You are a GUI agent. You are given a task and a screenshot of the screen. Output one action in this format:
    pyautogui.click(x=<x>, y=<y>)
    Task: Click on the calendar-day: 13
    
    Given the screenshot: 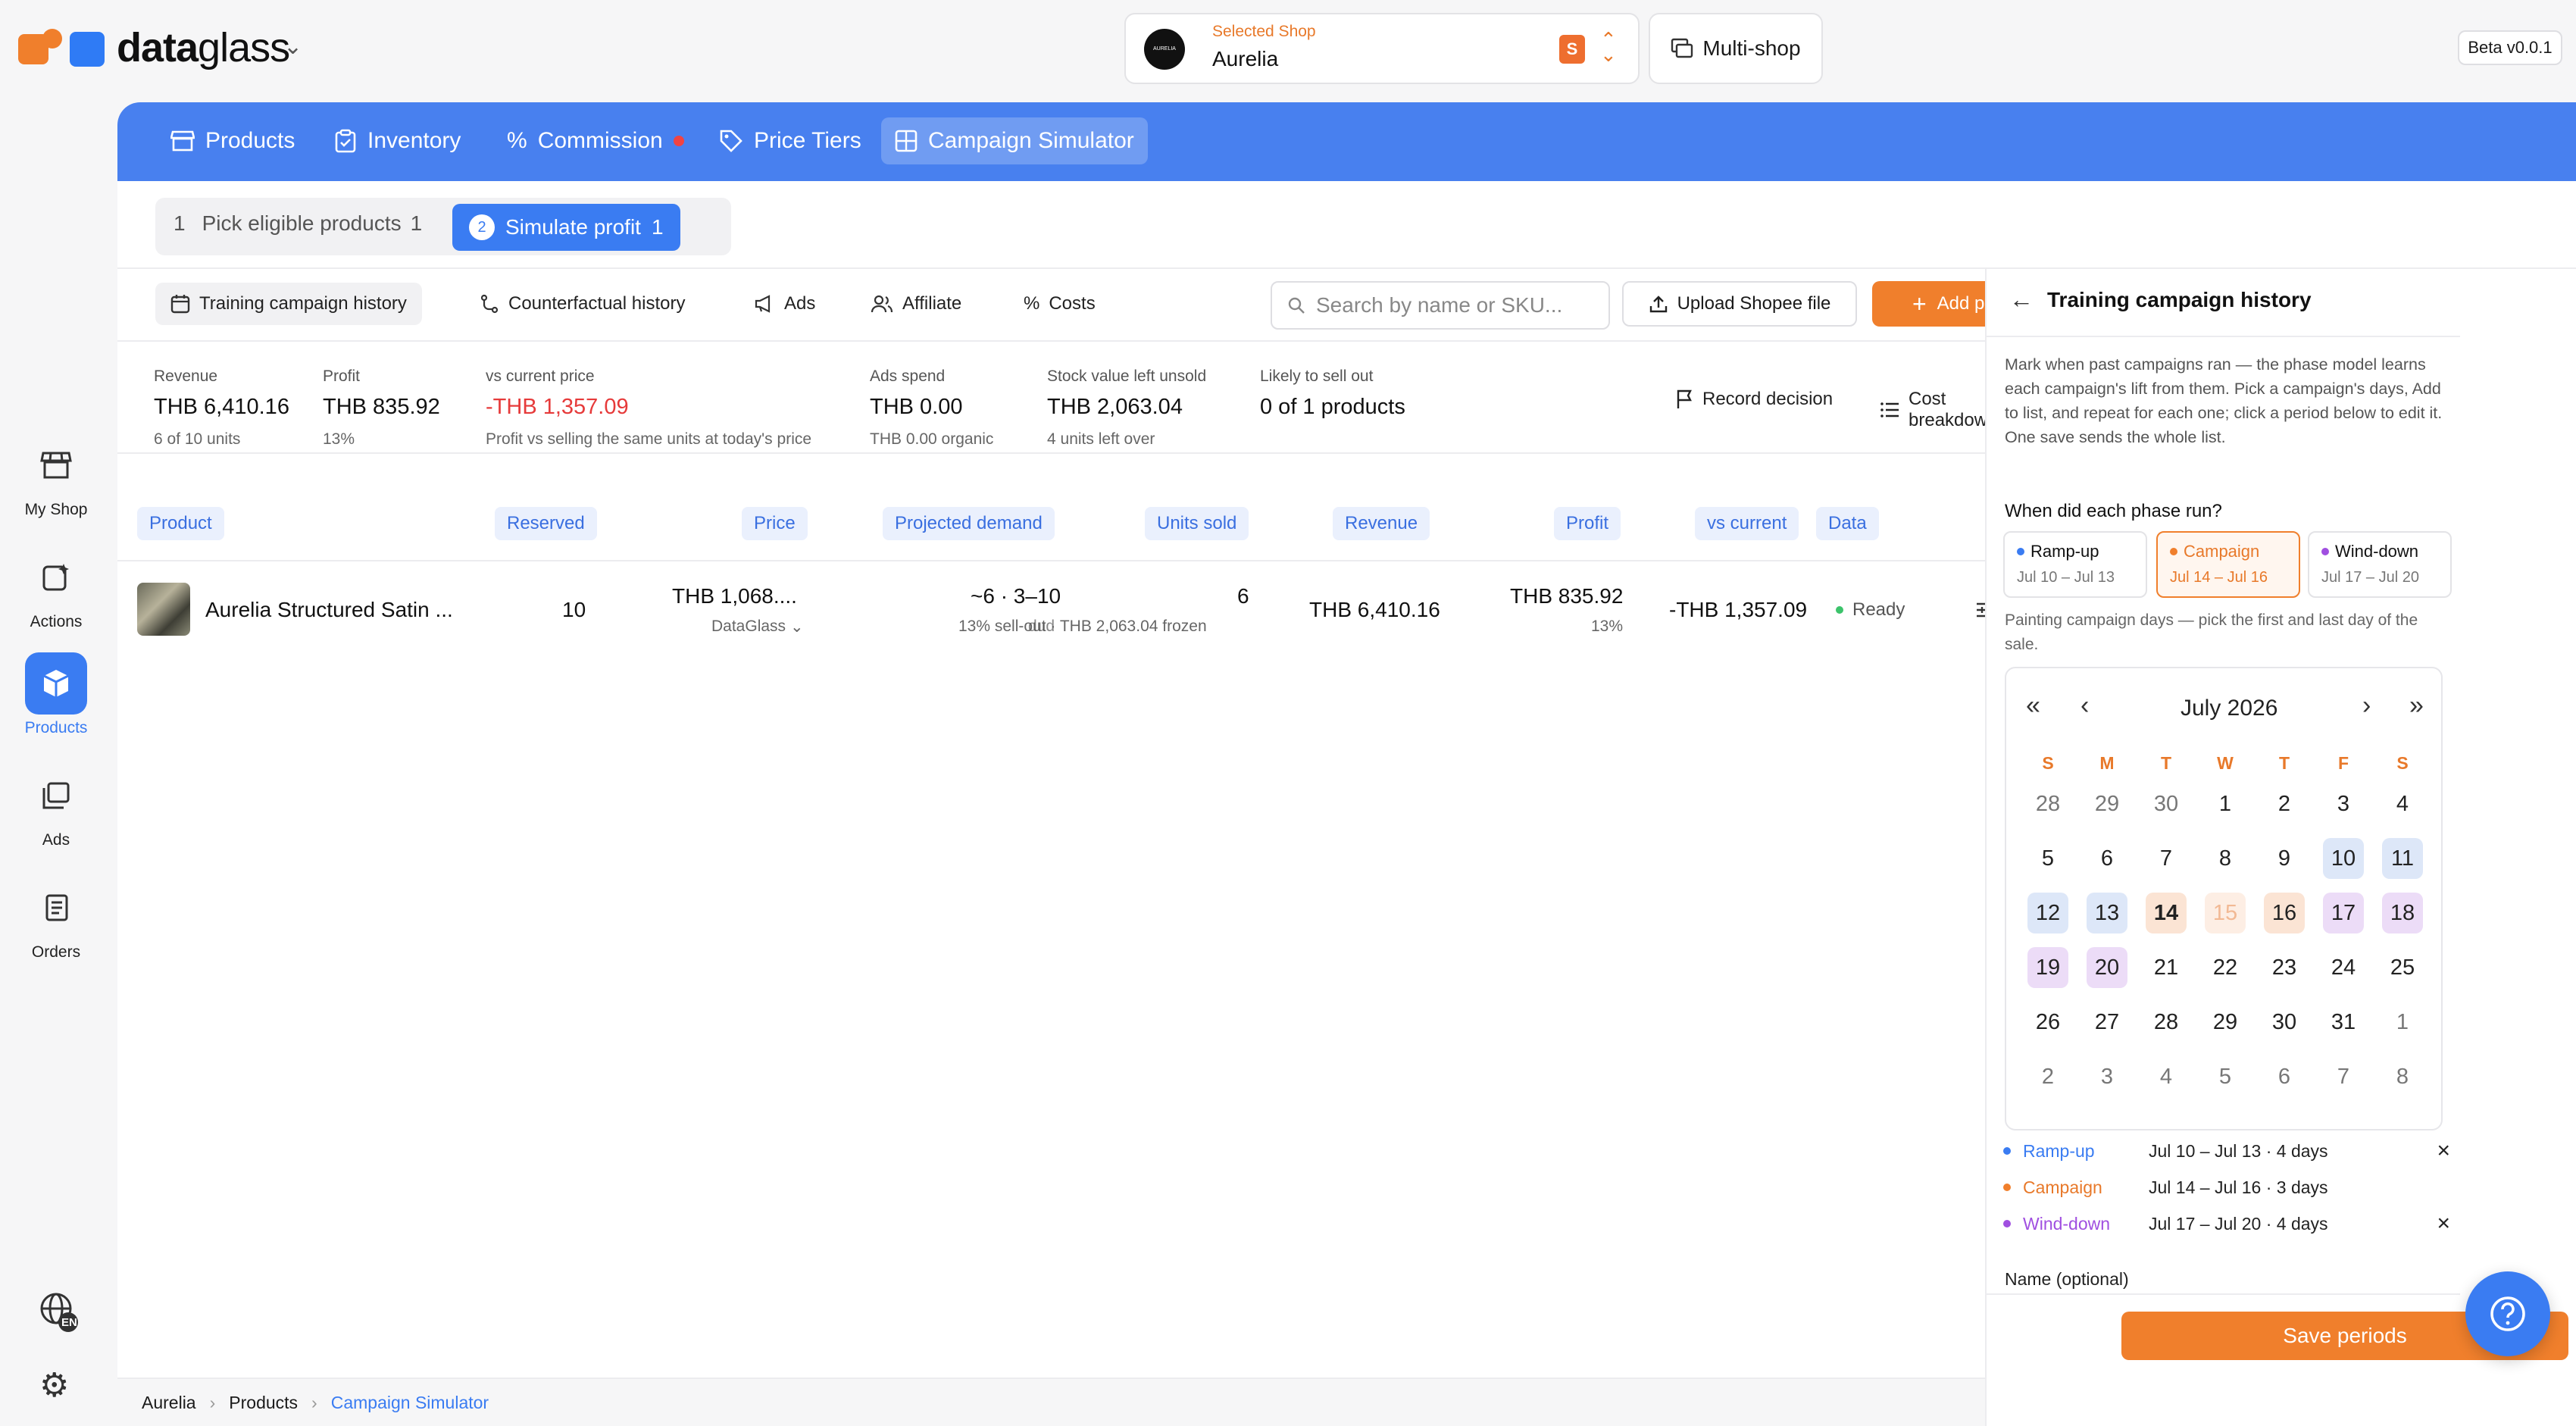 What is the action you would take?
    pyautogui.click(x=2107, y=913)
    